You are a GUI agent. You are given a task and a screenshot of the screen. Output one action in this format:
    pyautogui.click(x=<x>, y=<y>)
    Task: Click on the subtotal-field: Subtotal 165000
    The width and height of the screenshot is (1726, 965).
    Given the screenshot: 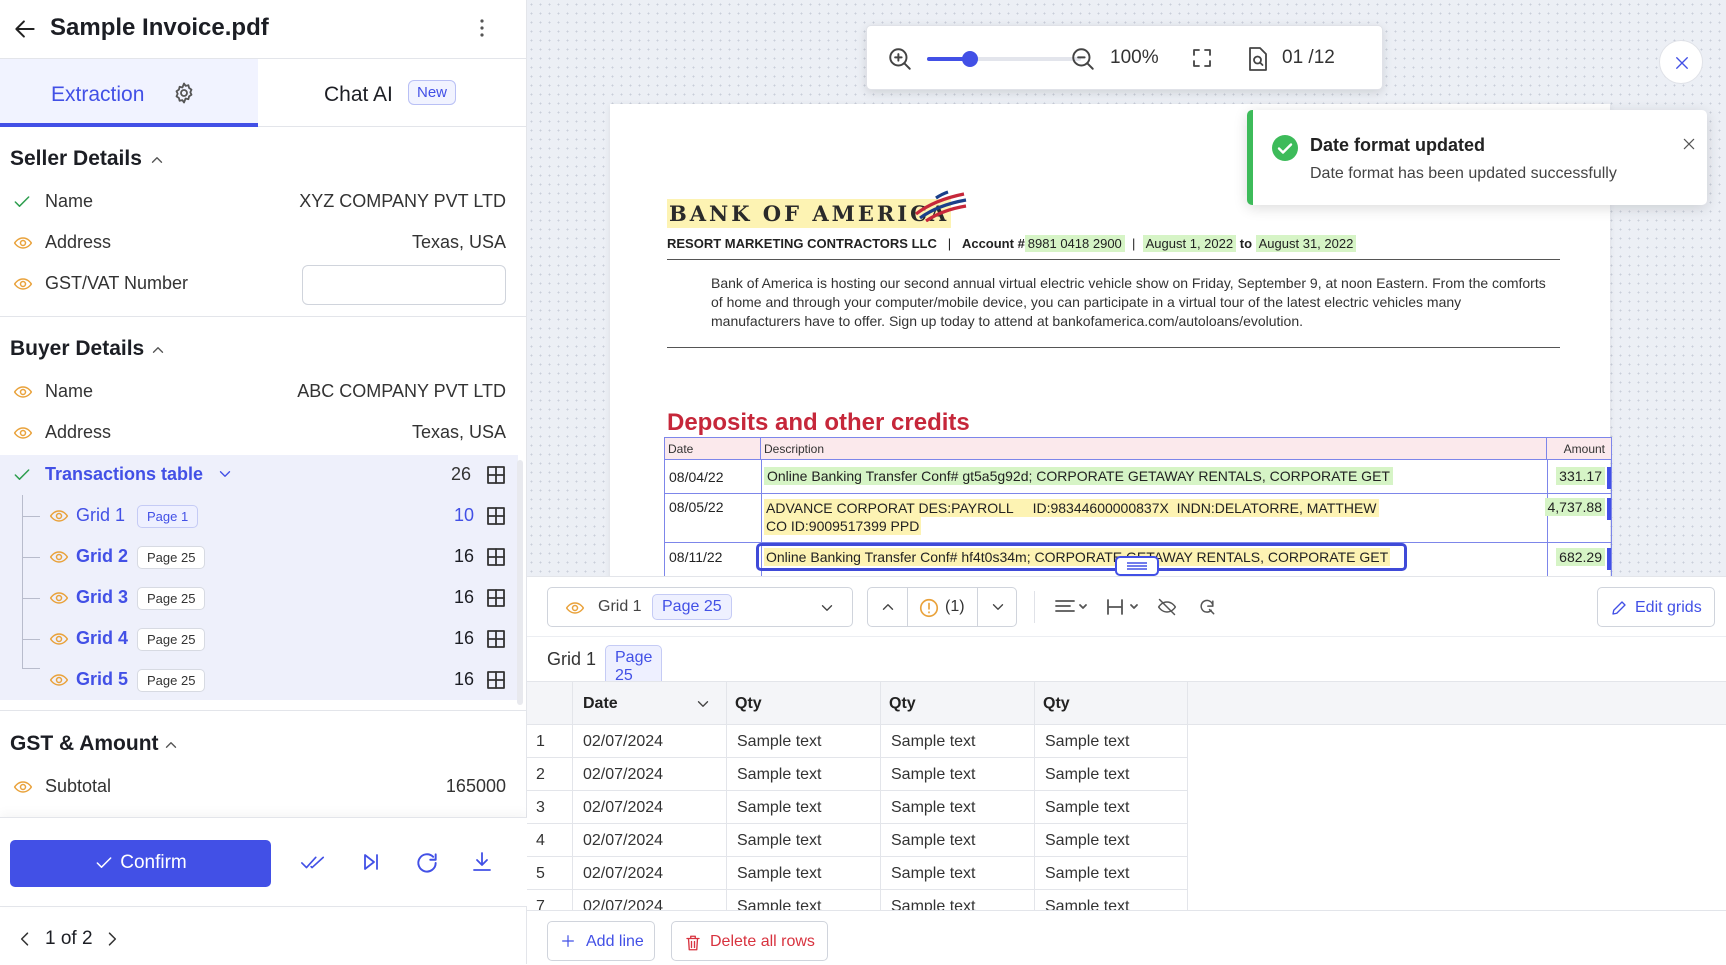 What is the action you would take?
    pyautogui.click(x=255, y=787)
    